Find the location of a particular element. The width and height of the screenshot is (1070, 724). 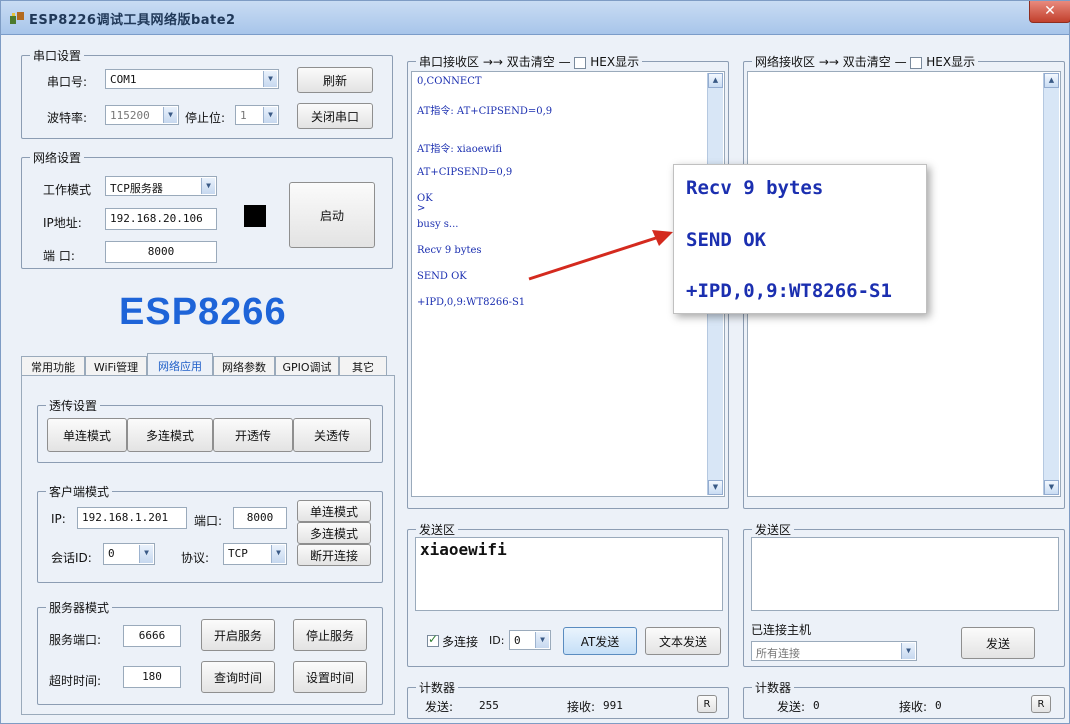

multi-link-button: 多连模式 is located at coordinates (170, 435).